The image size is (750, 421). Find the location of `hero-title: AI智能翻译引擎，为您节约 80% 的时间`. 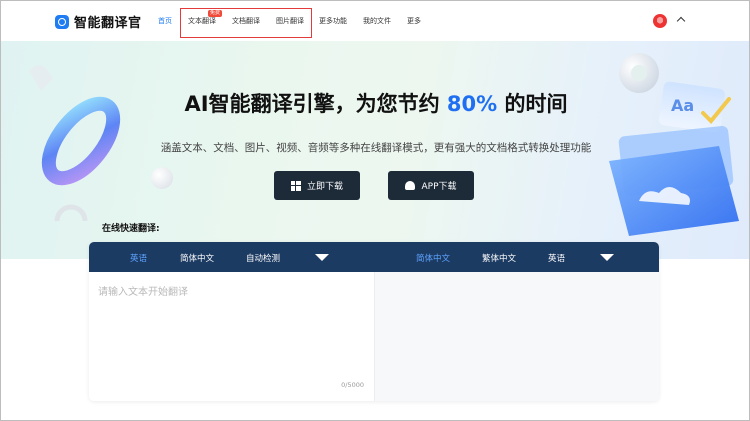

hero-title: AI智能翻译引擎，为您节约 80% 的时间 is located at coordinates (375, 103).